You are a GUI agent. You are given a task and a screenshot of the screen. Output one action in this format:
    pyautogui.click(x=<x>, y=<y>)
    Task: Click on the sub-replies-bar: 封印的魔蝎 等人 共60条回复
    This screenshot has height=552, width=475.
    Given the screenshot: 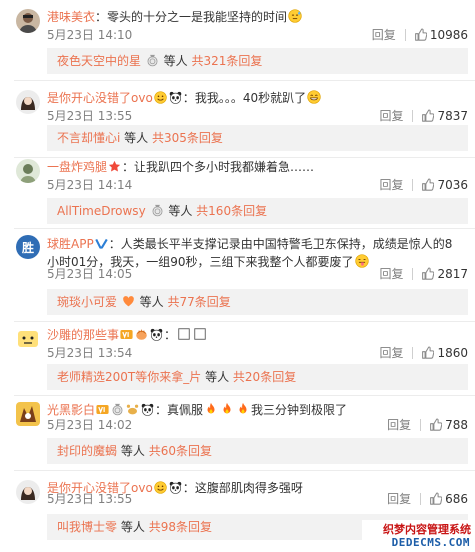 What is the action you would take?
    pyautogui.click(x=257, y=451)
    